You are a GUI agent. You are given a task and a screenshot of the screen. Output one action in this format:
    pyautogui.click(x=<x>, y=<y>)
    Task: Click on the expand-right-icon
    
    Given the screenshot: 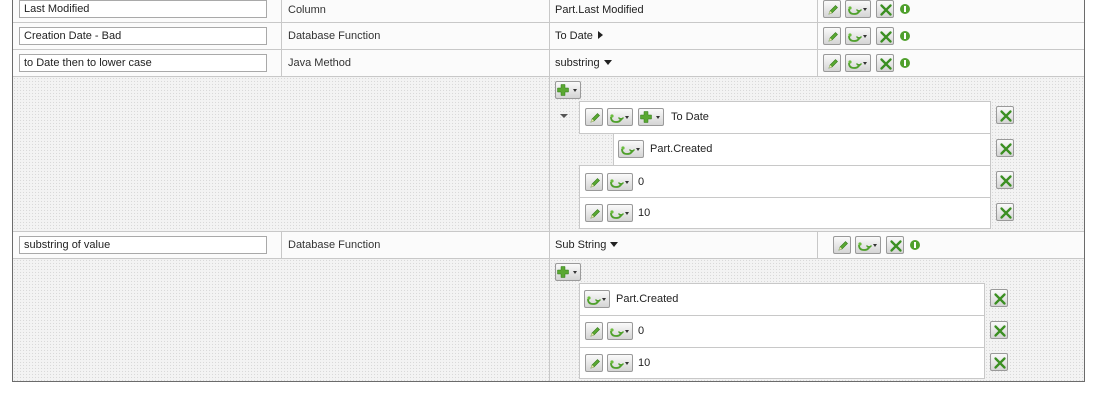 What is the action you would take?
    pyautogui.click(x=600, y=35)
    